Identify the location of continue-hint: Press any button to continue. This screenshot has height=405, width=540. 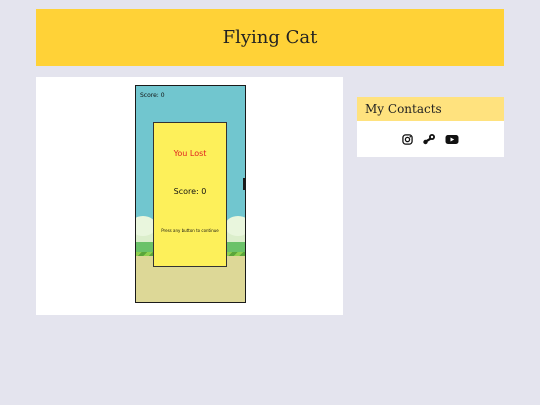
(190, 230).